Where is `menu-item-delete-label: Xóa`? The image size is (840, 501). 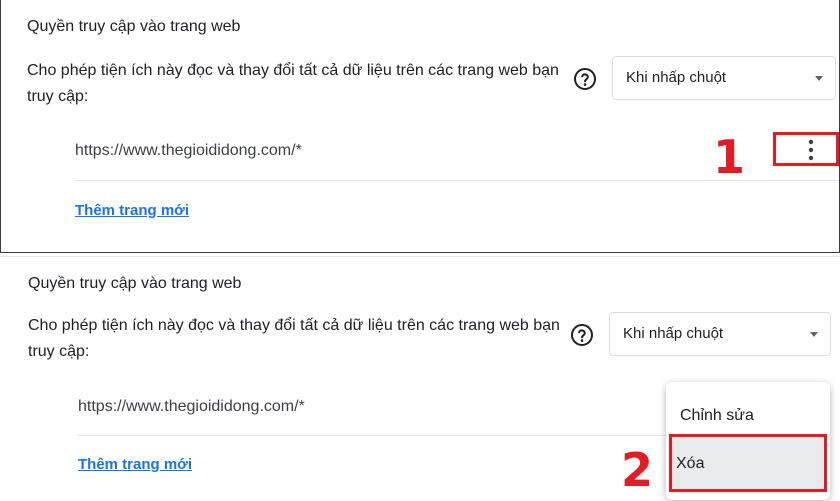 menu-item-delete-label: Xóa is located at coordinates (690, 463).